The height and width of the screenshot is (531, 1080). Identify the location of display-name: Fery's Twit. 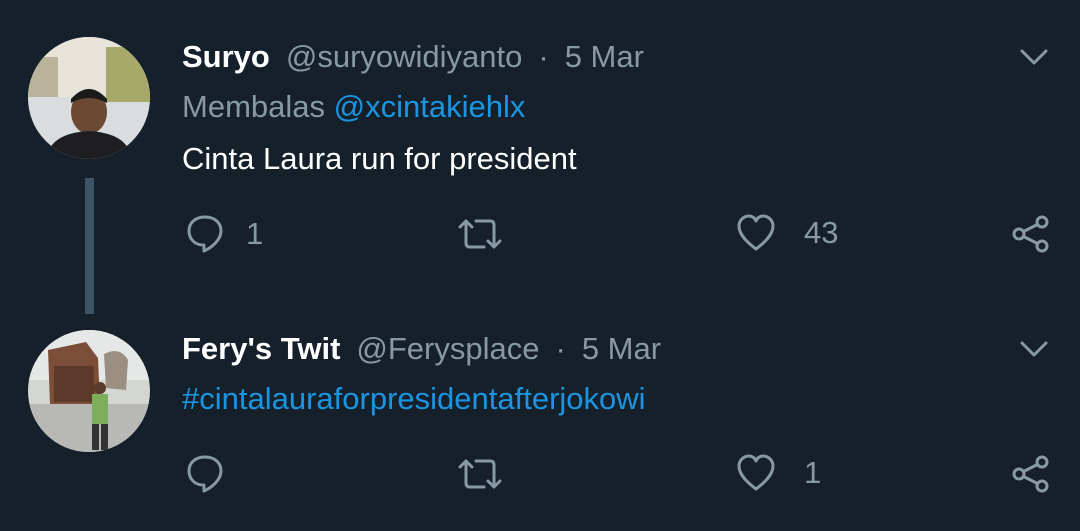
(261, 349).